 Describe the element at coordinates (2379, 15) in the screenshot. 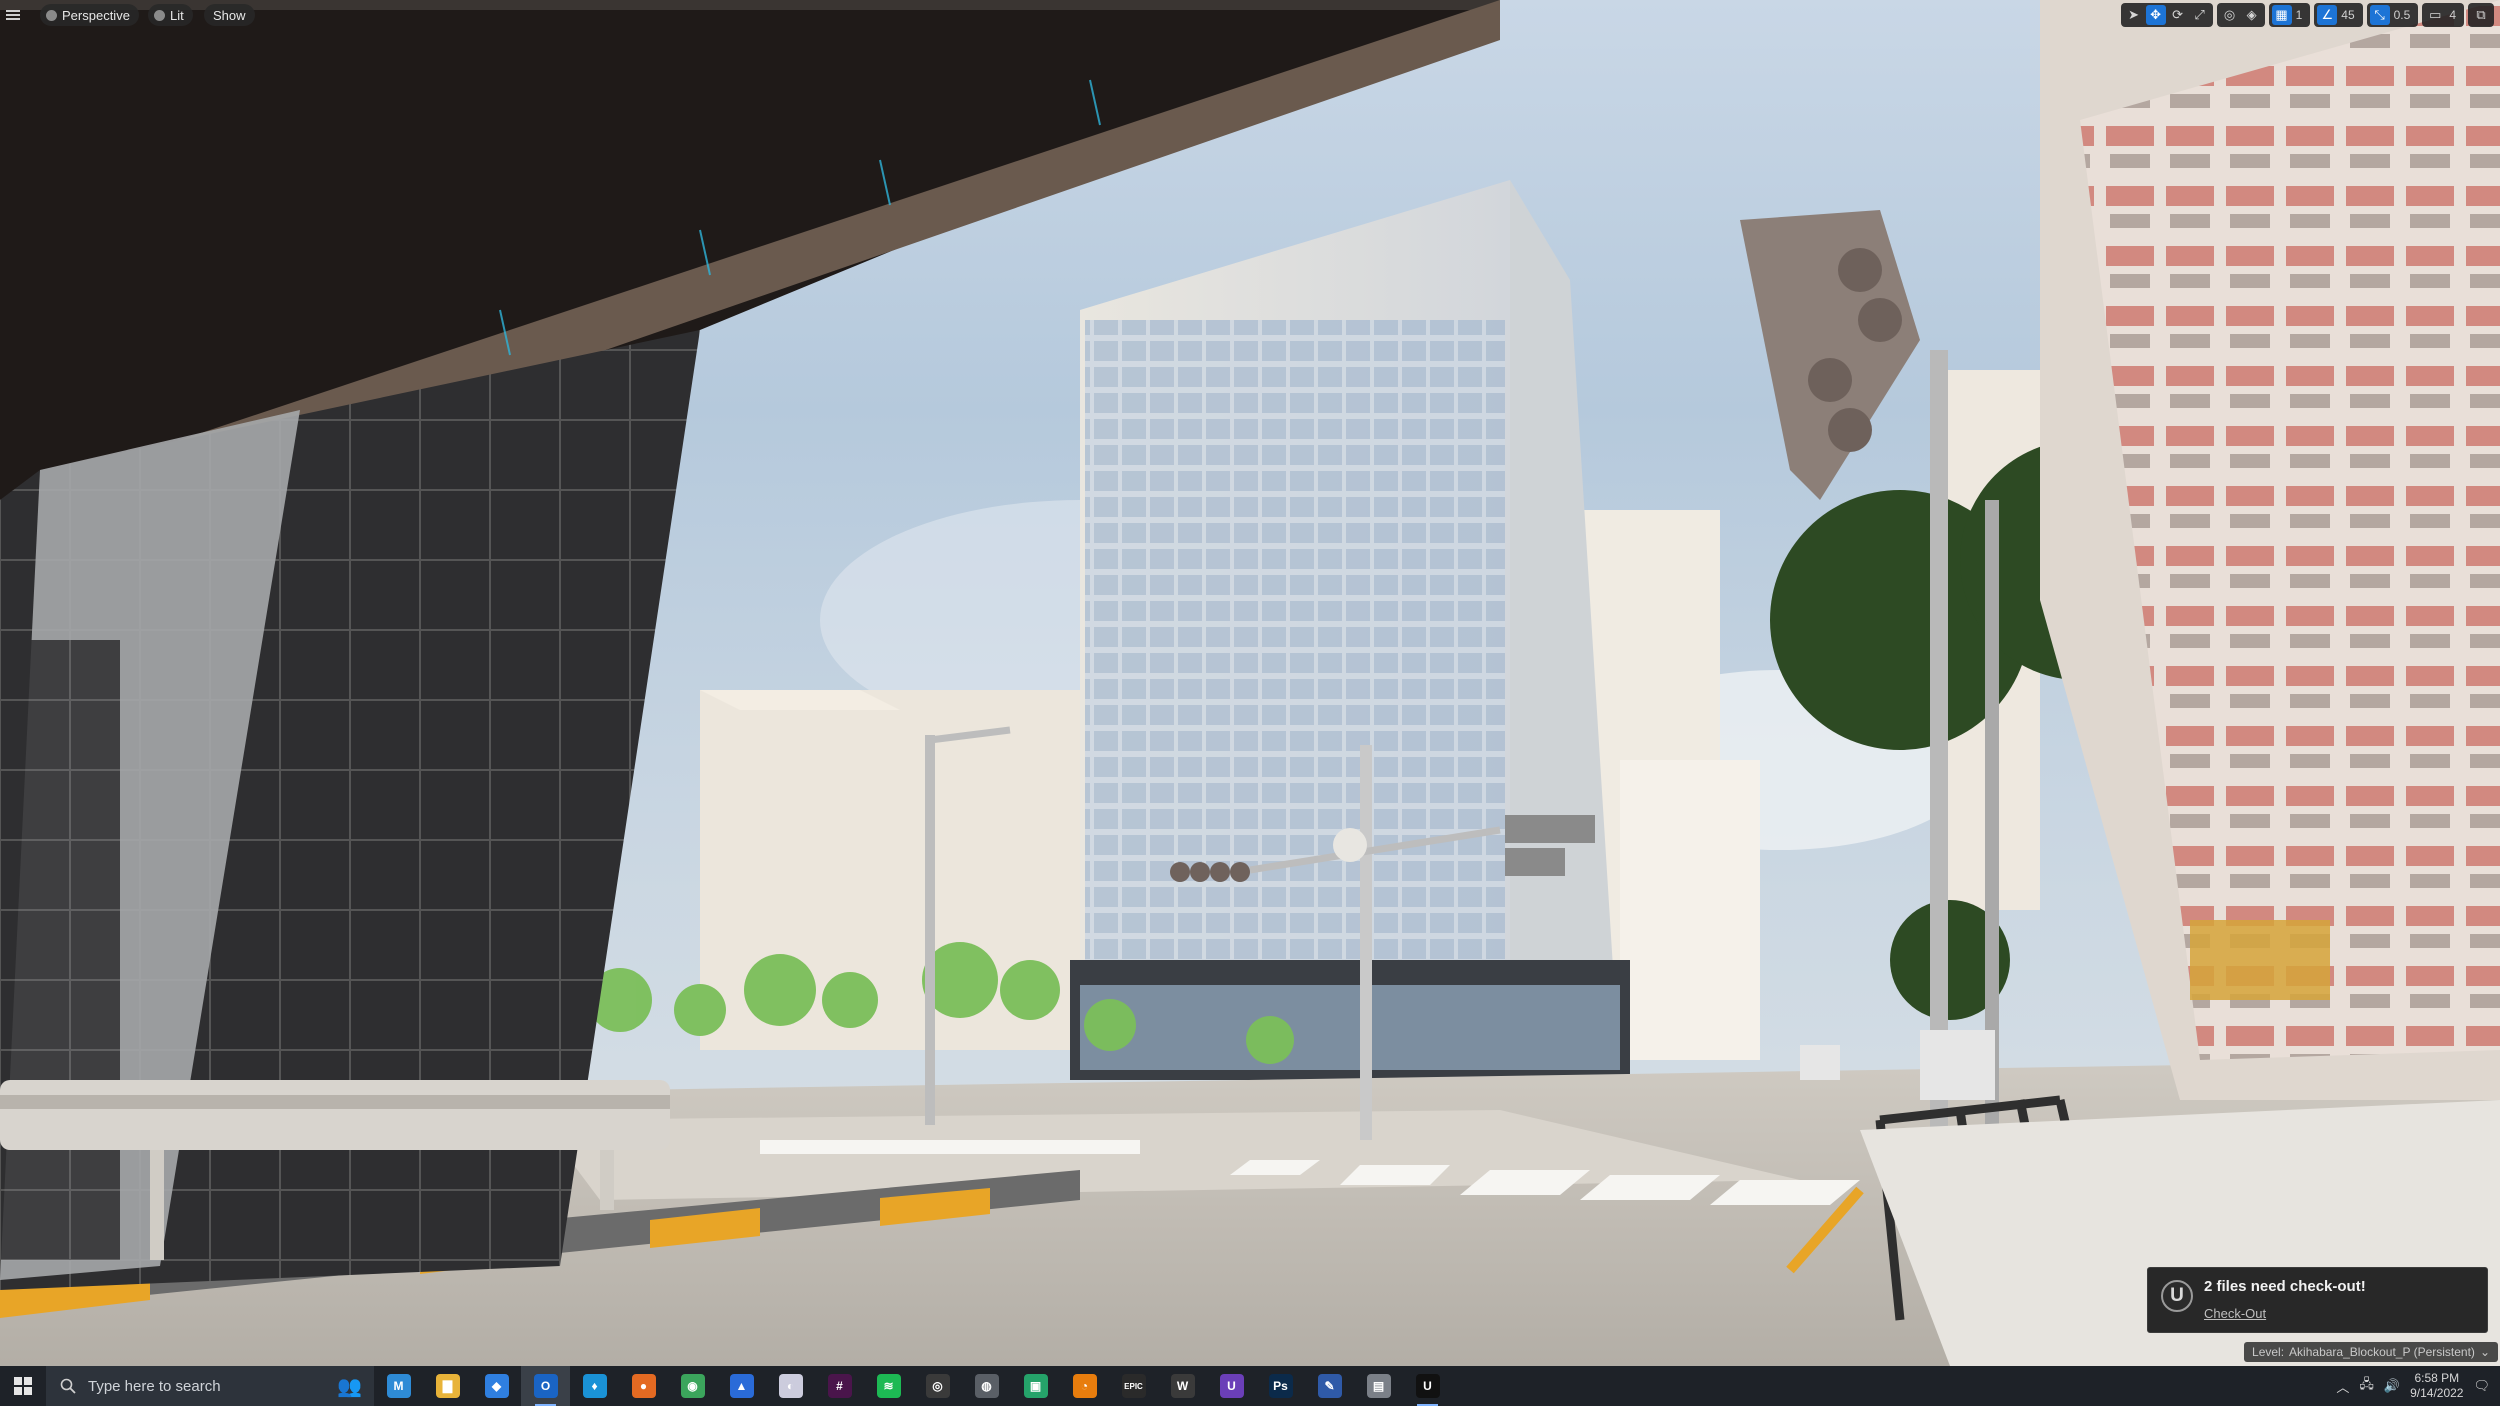

I see `scale-snap-icon: ⤡` at that location.